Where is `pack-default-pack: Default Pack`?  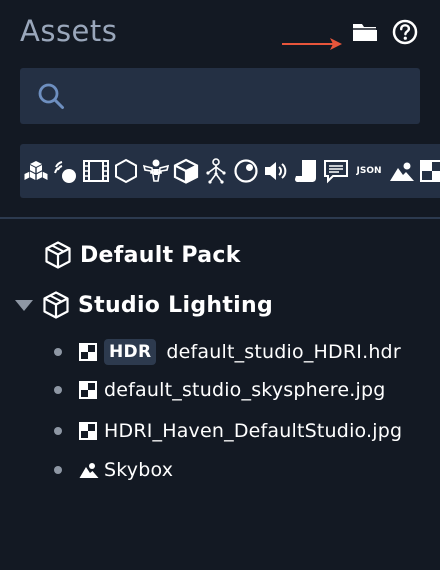
pack-default-pack: Default Pack is located at coordinates (142, 255).